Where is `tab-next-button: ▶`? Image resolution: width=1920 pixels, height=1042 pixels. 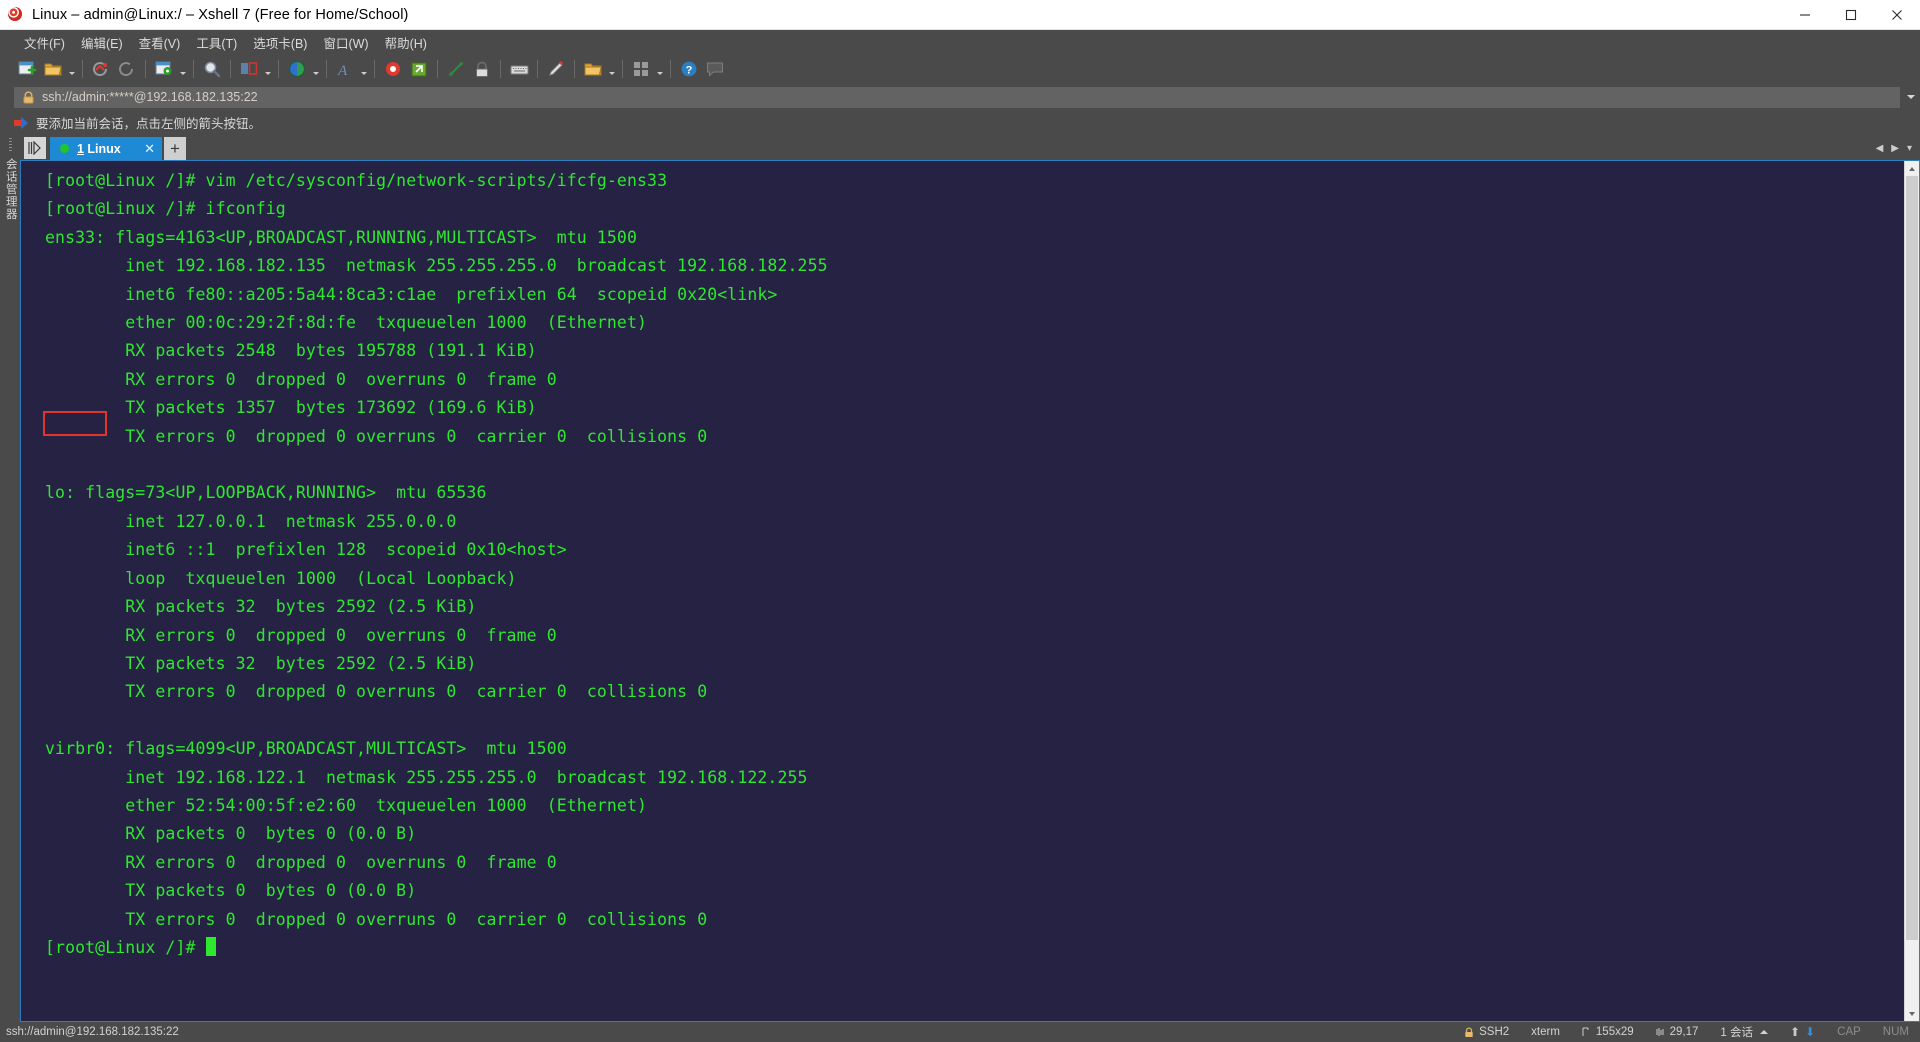 tab-next-button: ▶ is located at coordinates (1895, 149).